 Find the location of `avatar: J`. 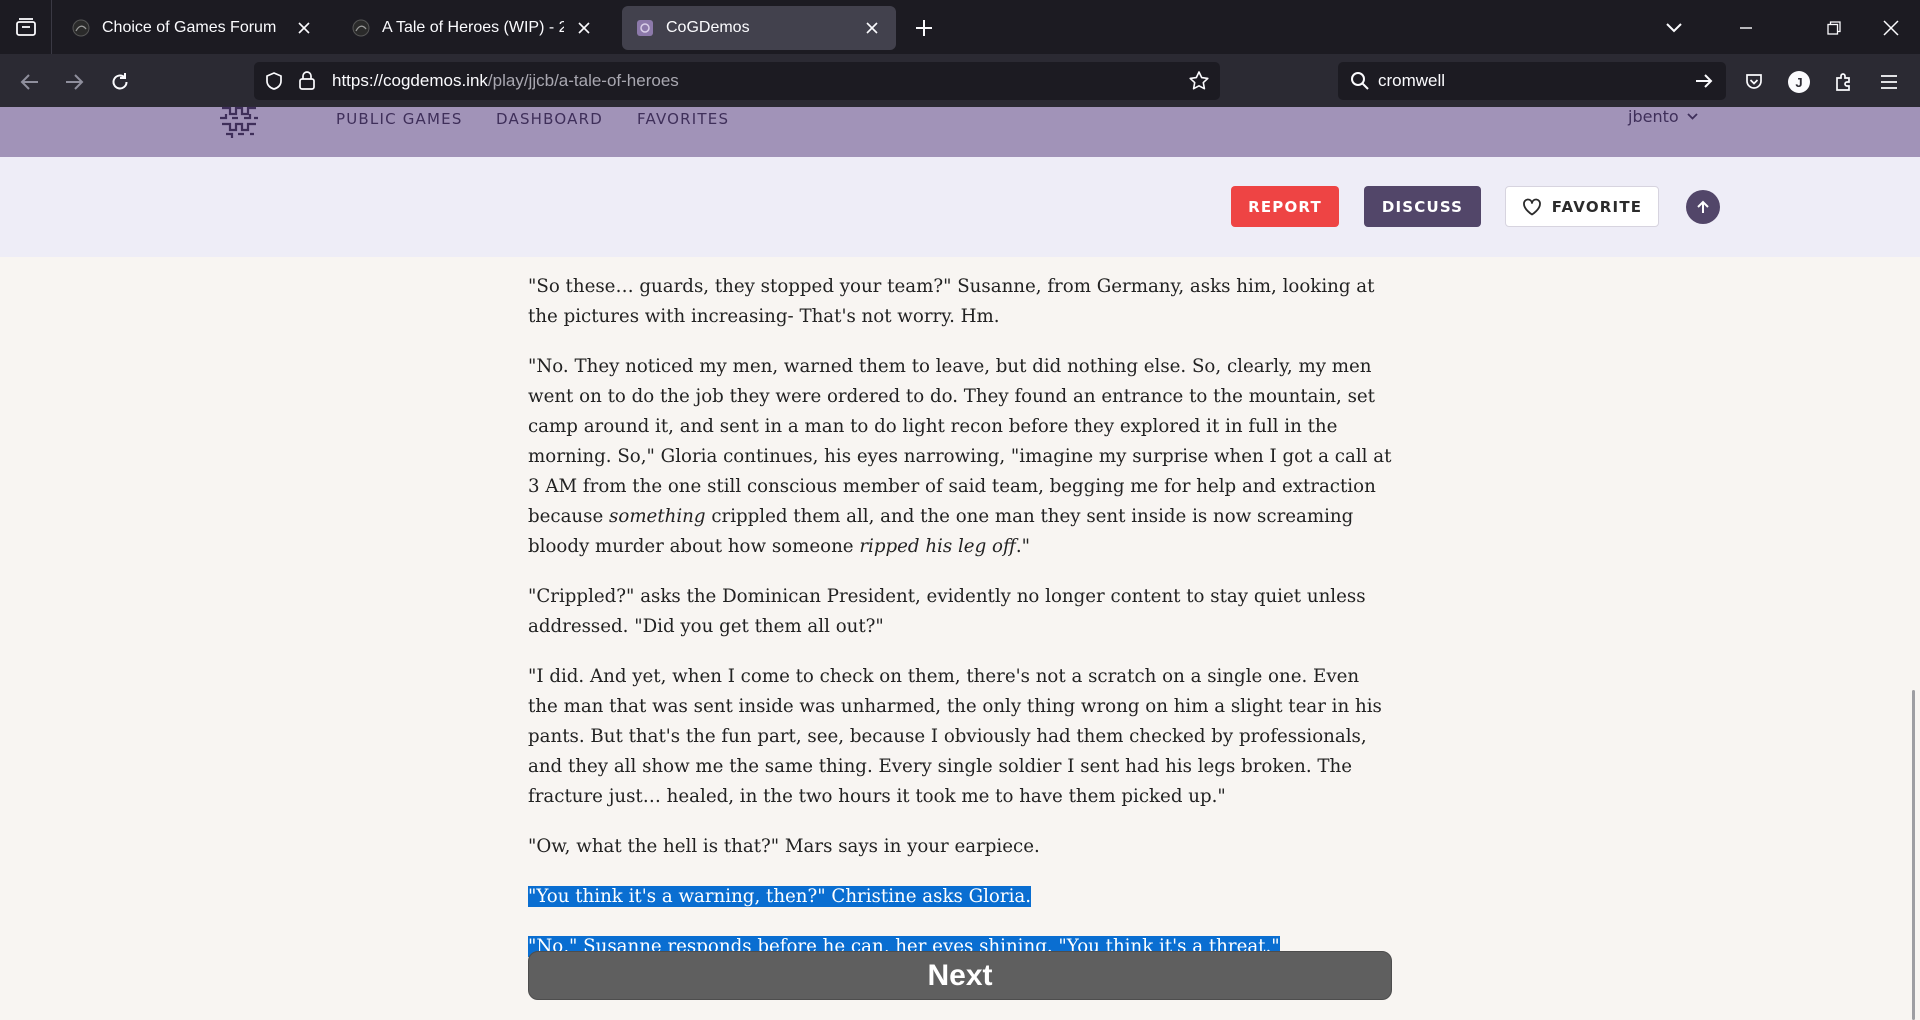

avatar: J is located at coordinates (1799, 82).